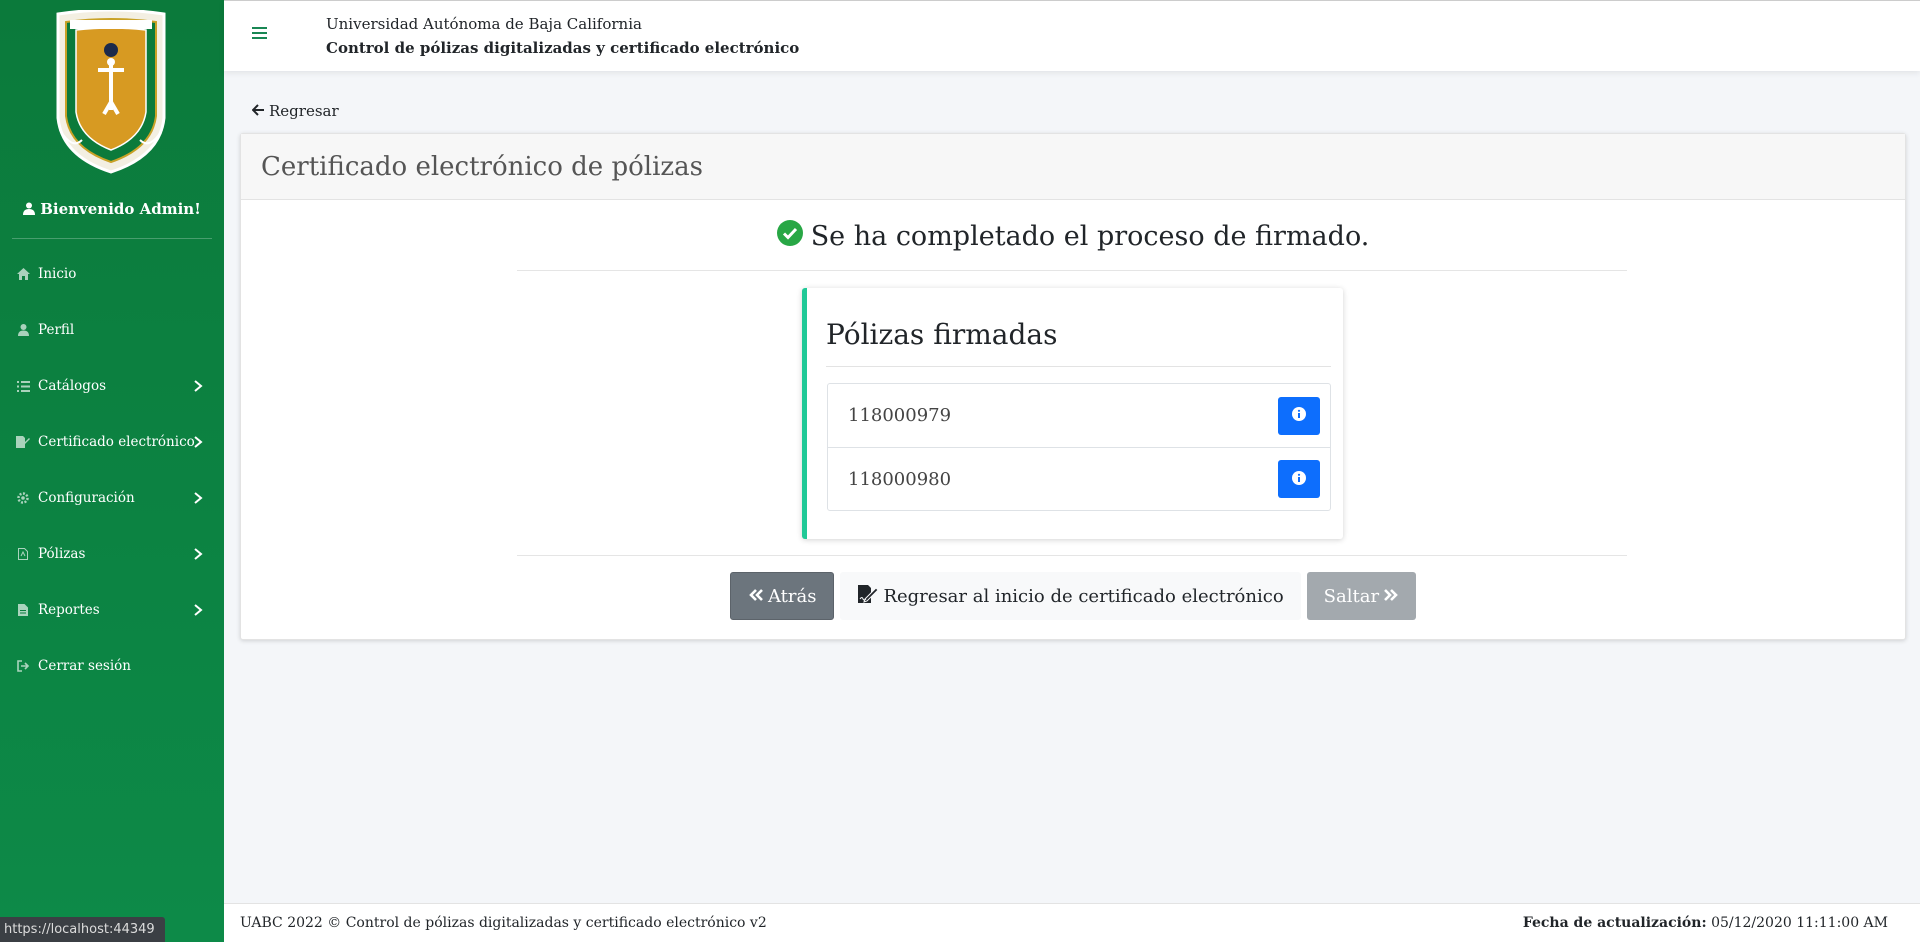  I want to click on panel-title: Pólizas firmadas, so click(942, 334).